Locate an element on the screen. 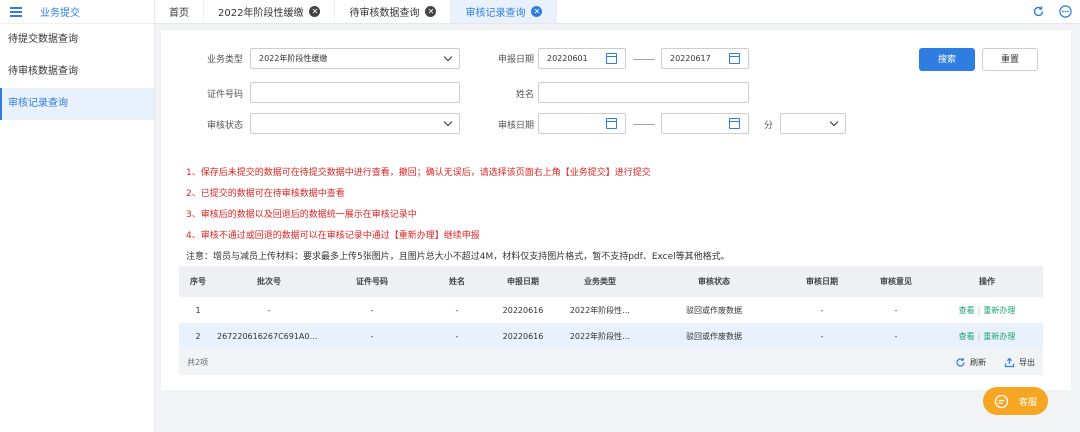  status-select is located at coordinates (355, 123).